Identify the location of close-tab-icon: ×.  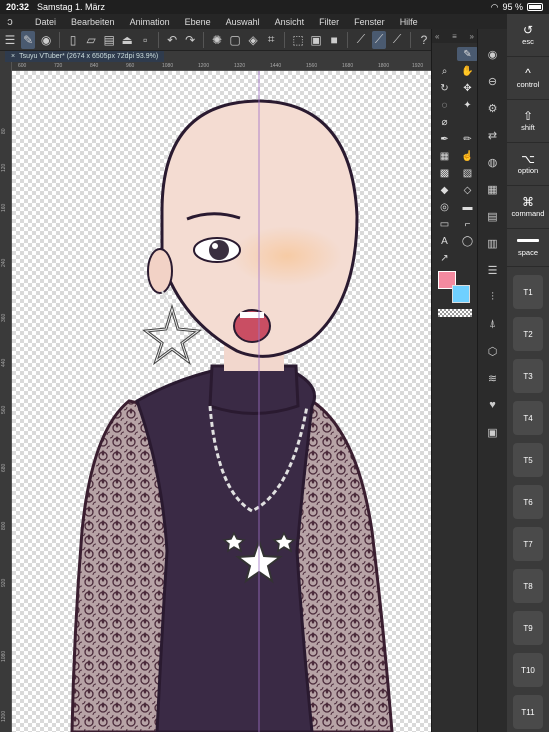
(13, 56).